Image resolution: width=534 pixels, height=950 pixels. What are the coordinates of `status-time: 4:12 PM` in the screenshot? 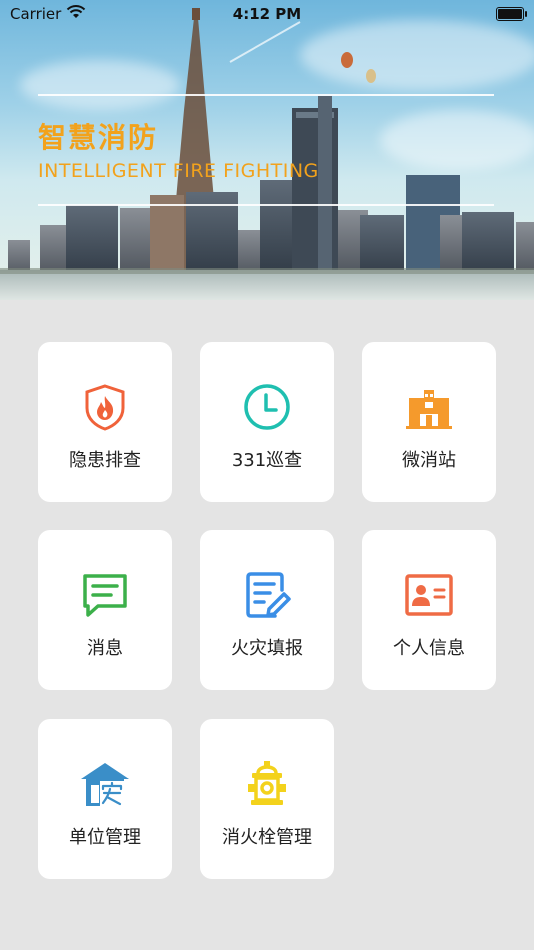 It's located at (267, 14).